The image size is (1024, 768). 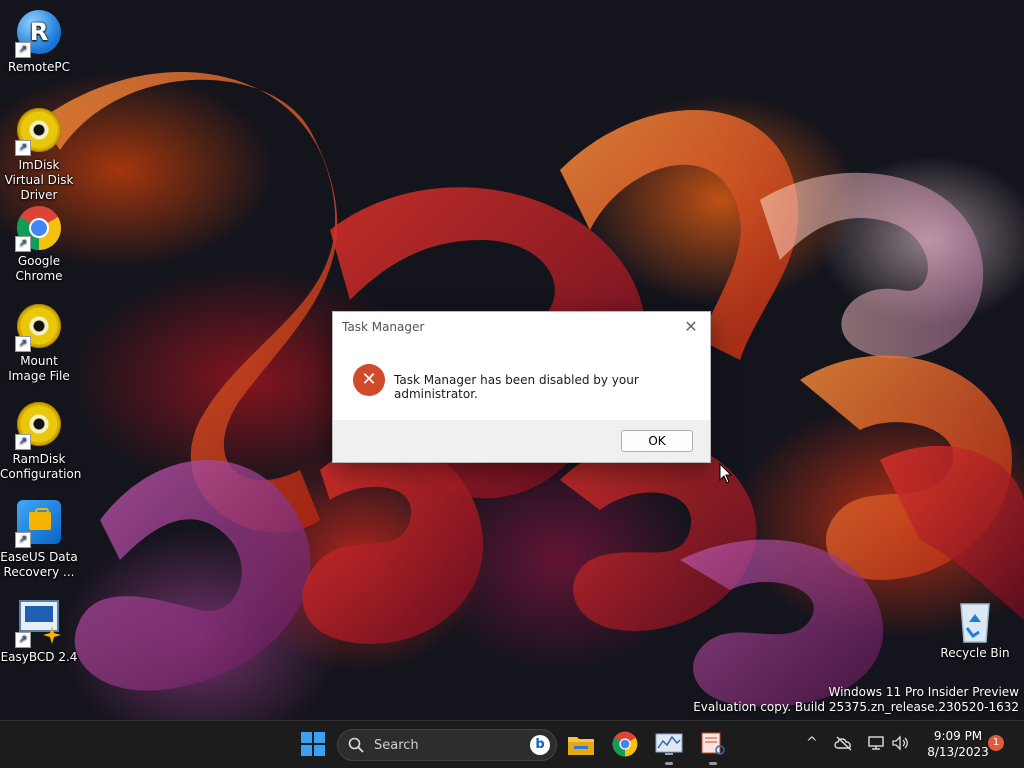 What do you see at coordinates (996, 743) in the screenshot?
I see `notification-badge: 1` at bounding box center [996, 743].